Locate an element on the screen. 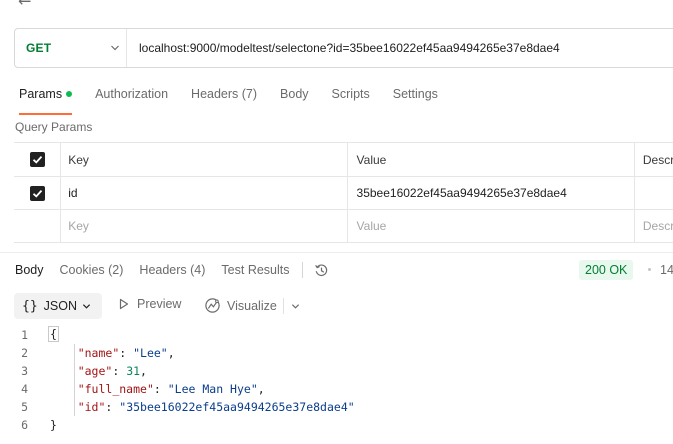  visualize-button: Visualize is located at coordinates (240, 305).